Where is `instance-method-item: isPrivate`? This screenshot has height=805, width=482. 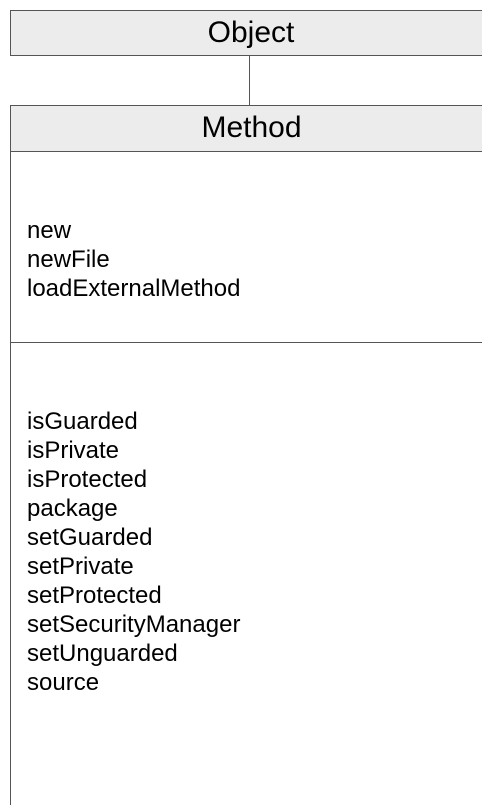
instance-method-item: isPrivate is located at coordinates (73, 450).